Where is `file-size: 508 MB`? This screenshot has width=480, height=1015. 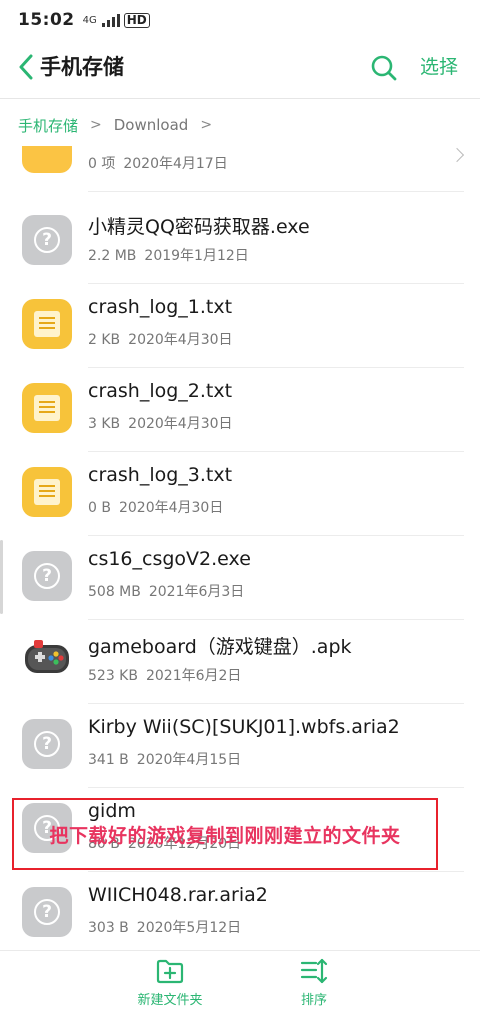 file-size: 508 MB is located at coordinates (114, 592).